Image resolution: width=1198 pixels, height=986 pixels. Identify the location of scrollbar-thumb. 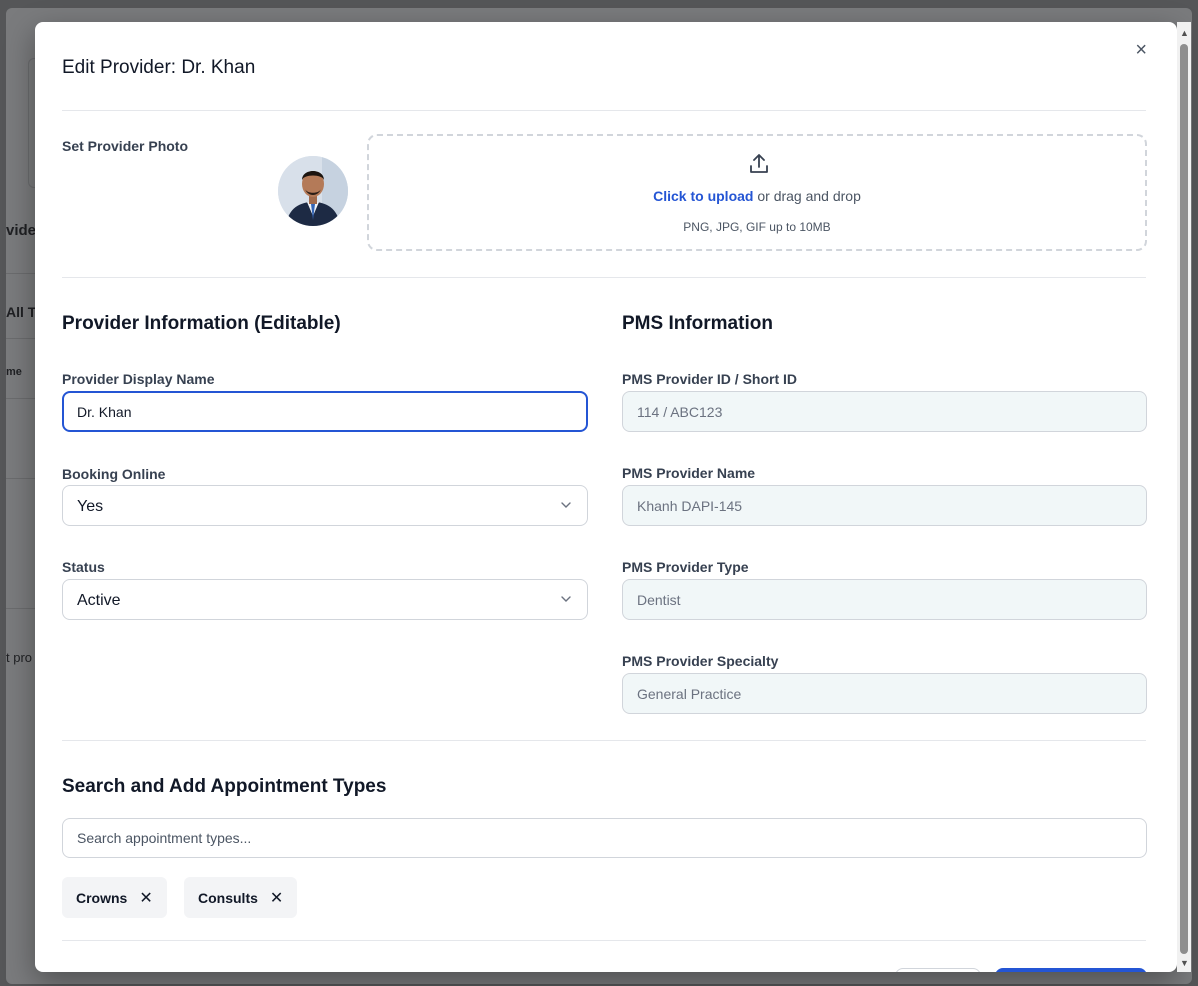
(1184, 499).